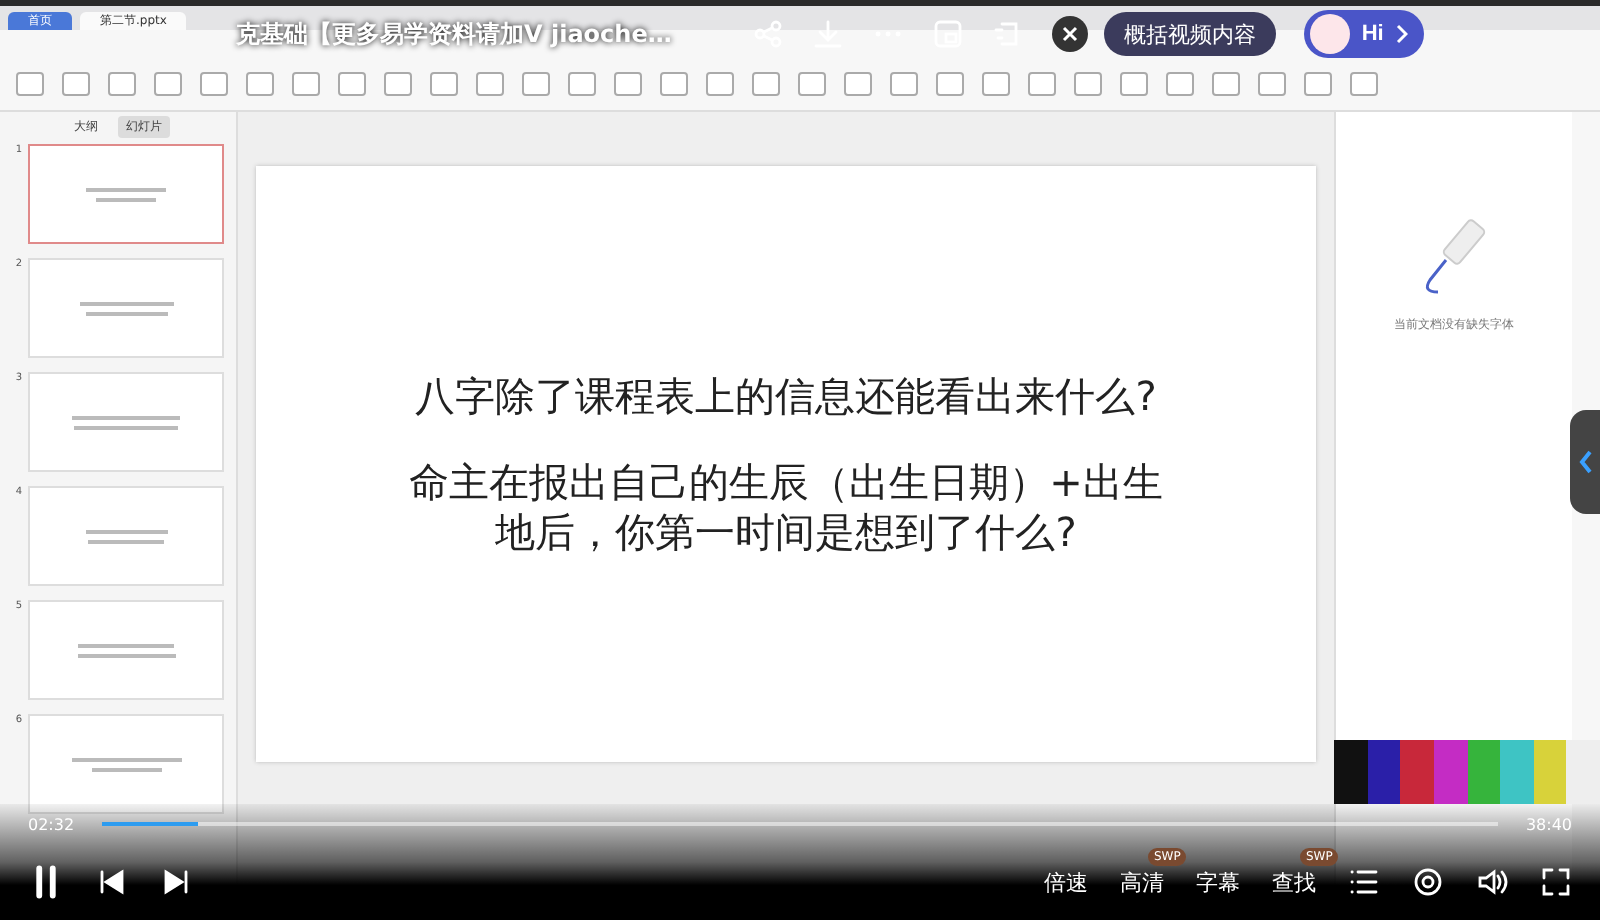  What do you see at coordinates (1556, 882) in the screenshot?
I see `fullscreen-icon` at bounding box center [1556, 882].